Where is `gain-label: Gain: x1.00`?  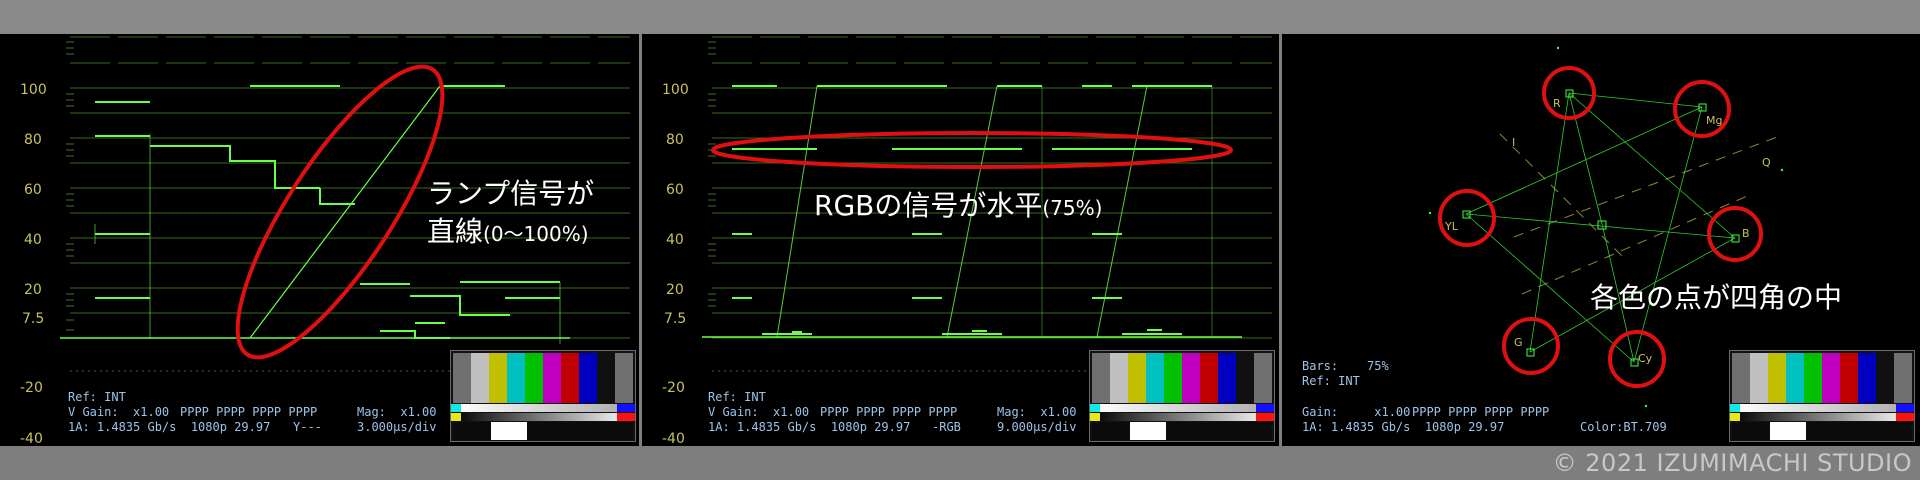 gain-label: Gain: x1.00 is located at coordinates (1356, 412).